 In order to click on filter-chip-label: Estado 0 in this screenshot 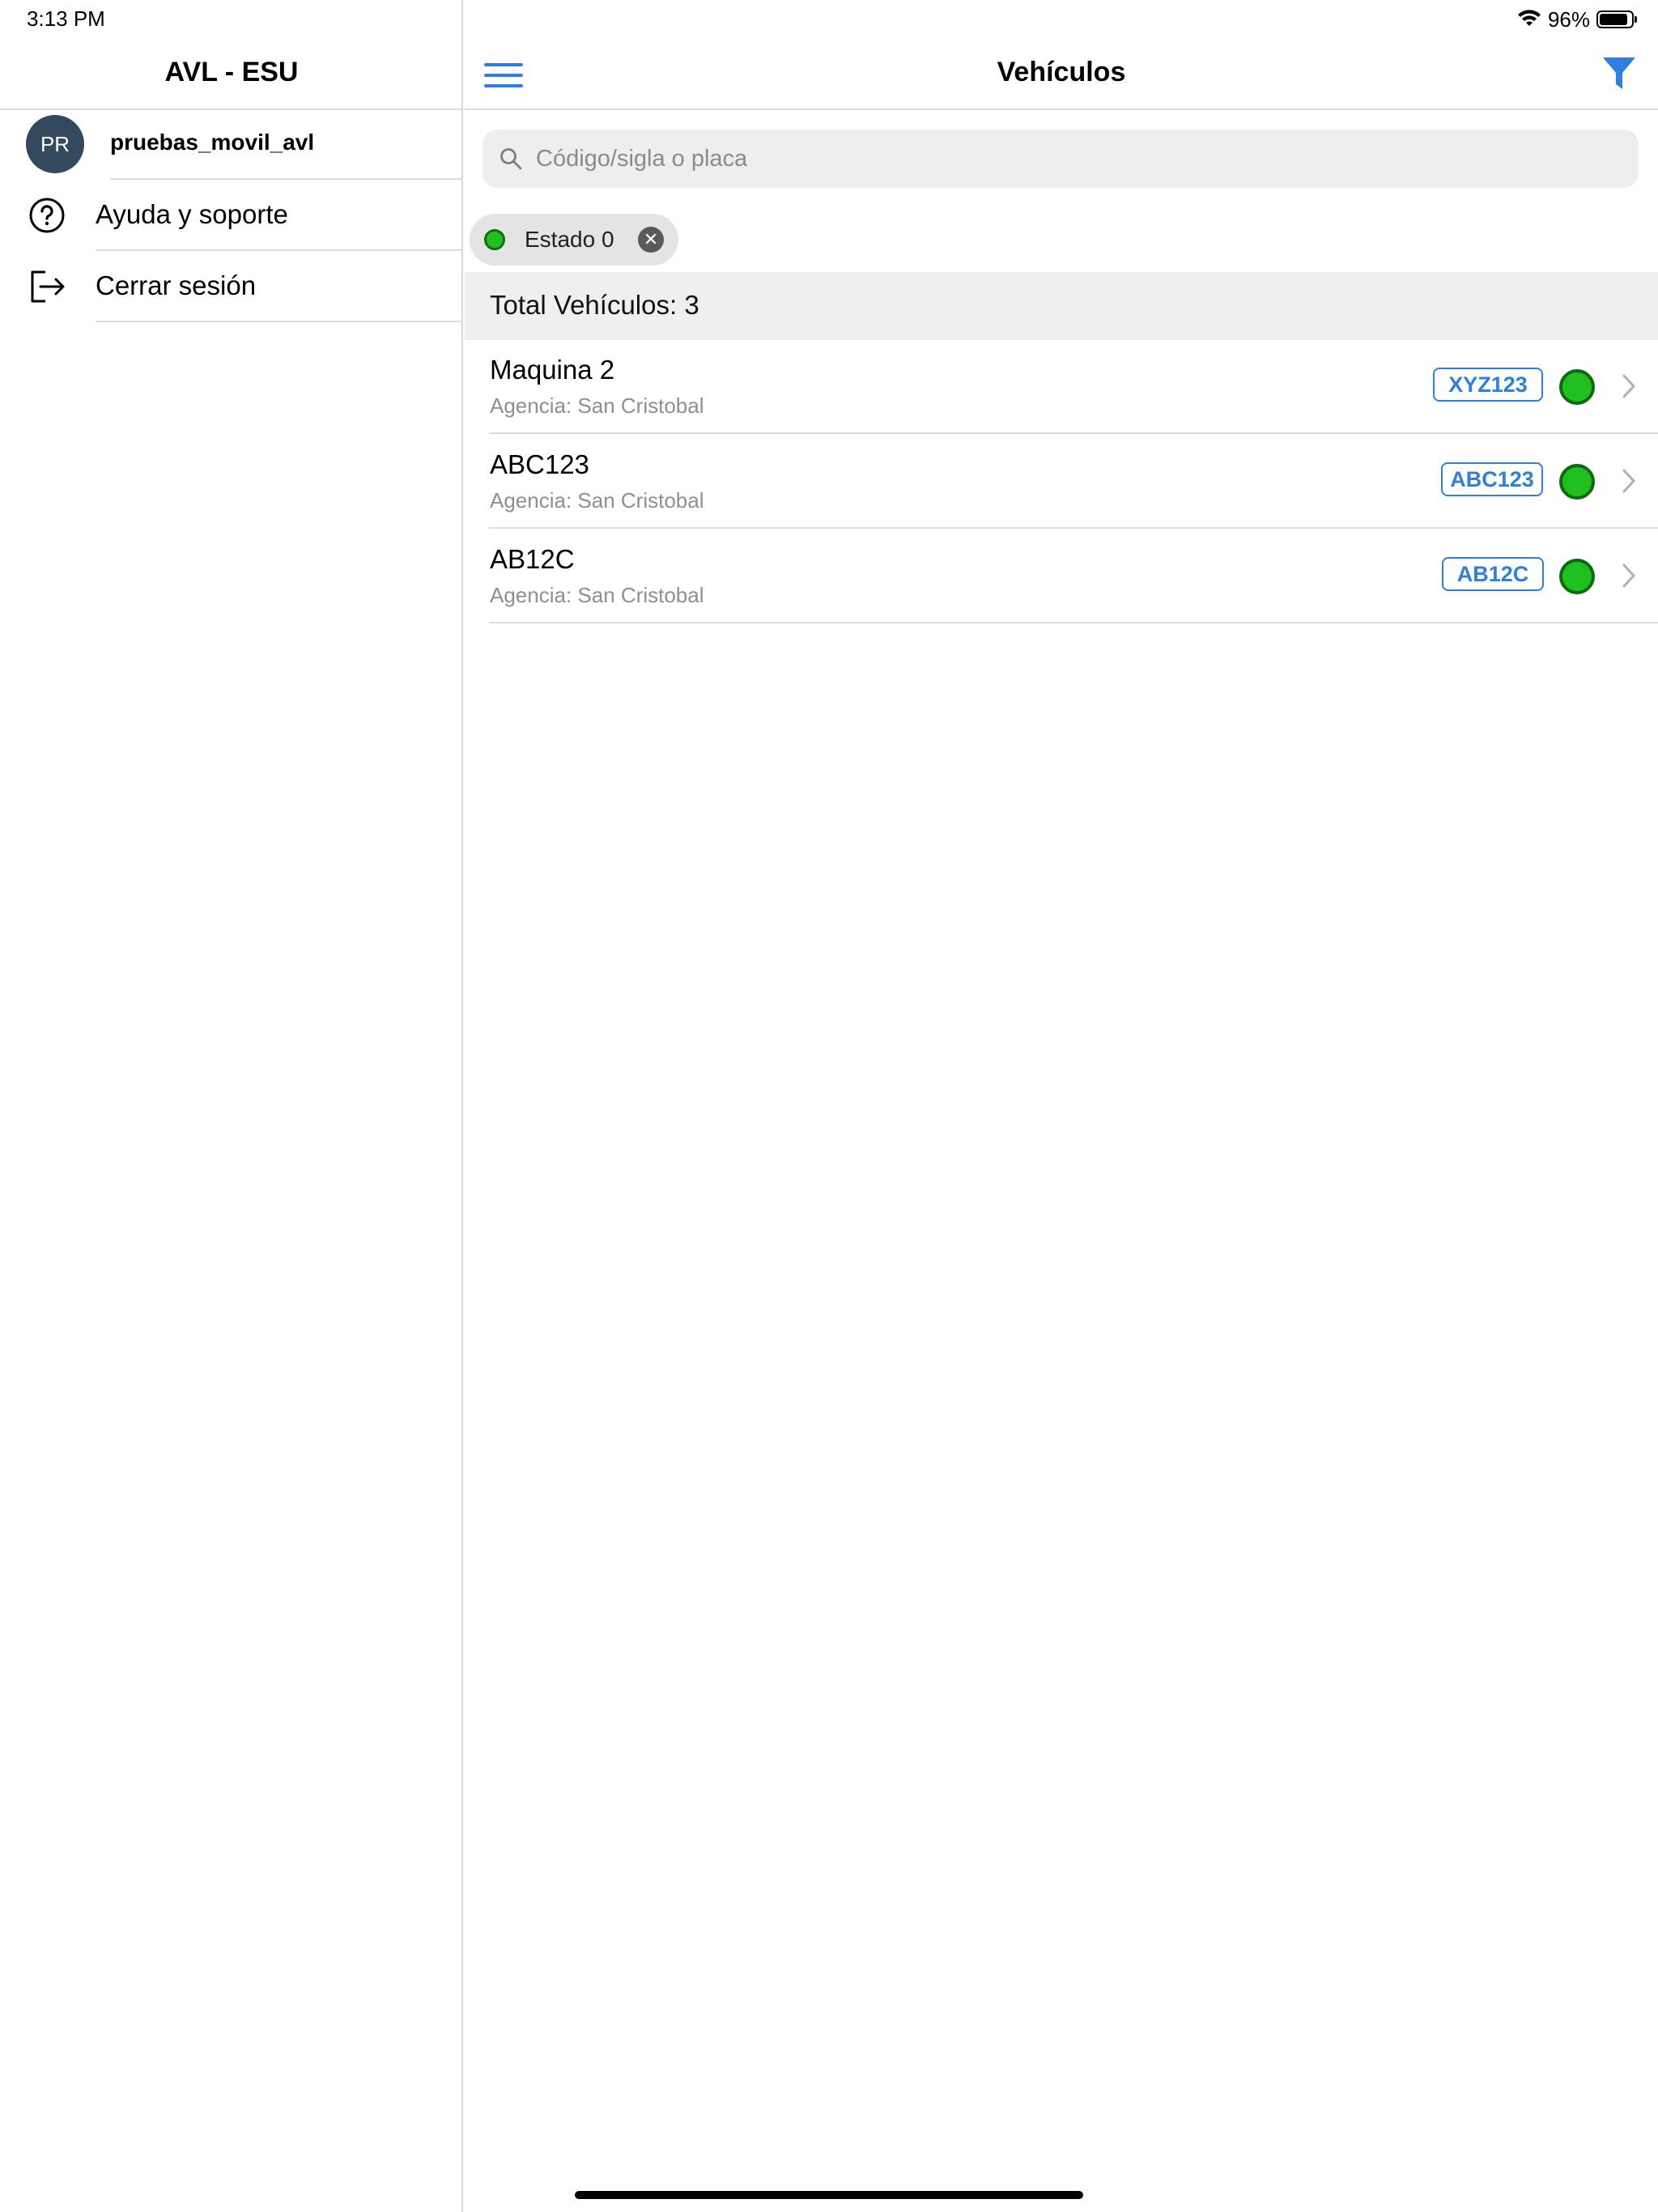, I will do `click(569, 240)`.